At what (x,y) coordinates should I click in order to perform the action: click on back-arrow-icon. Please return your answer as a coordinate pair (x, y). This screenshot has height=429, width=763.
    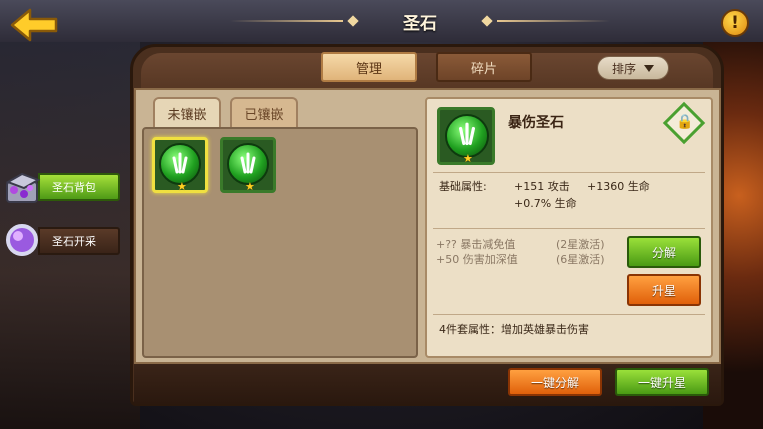
    Looking at the image, I should click on (34, 25).